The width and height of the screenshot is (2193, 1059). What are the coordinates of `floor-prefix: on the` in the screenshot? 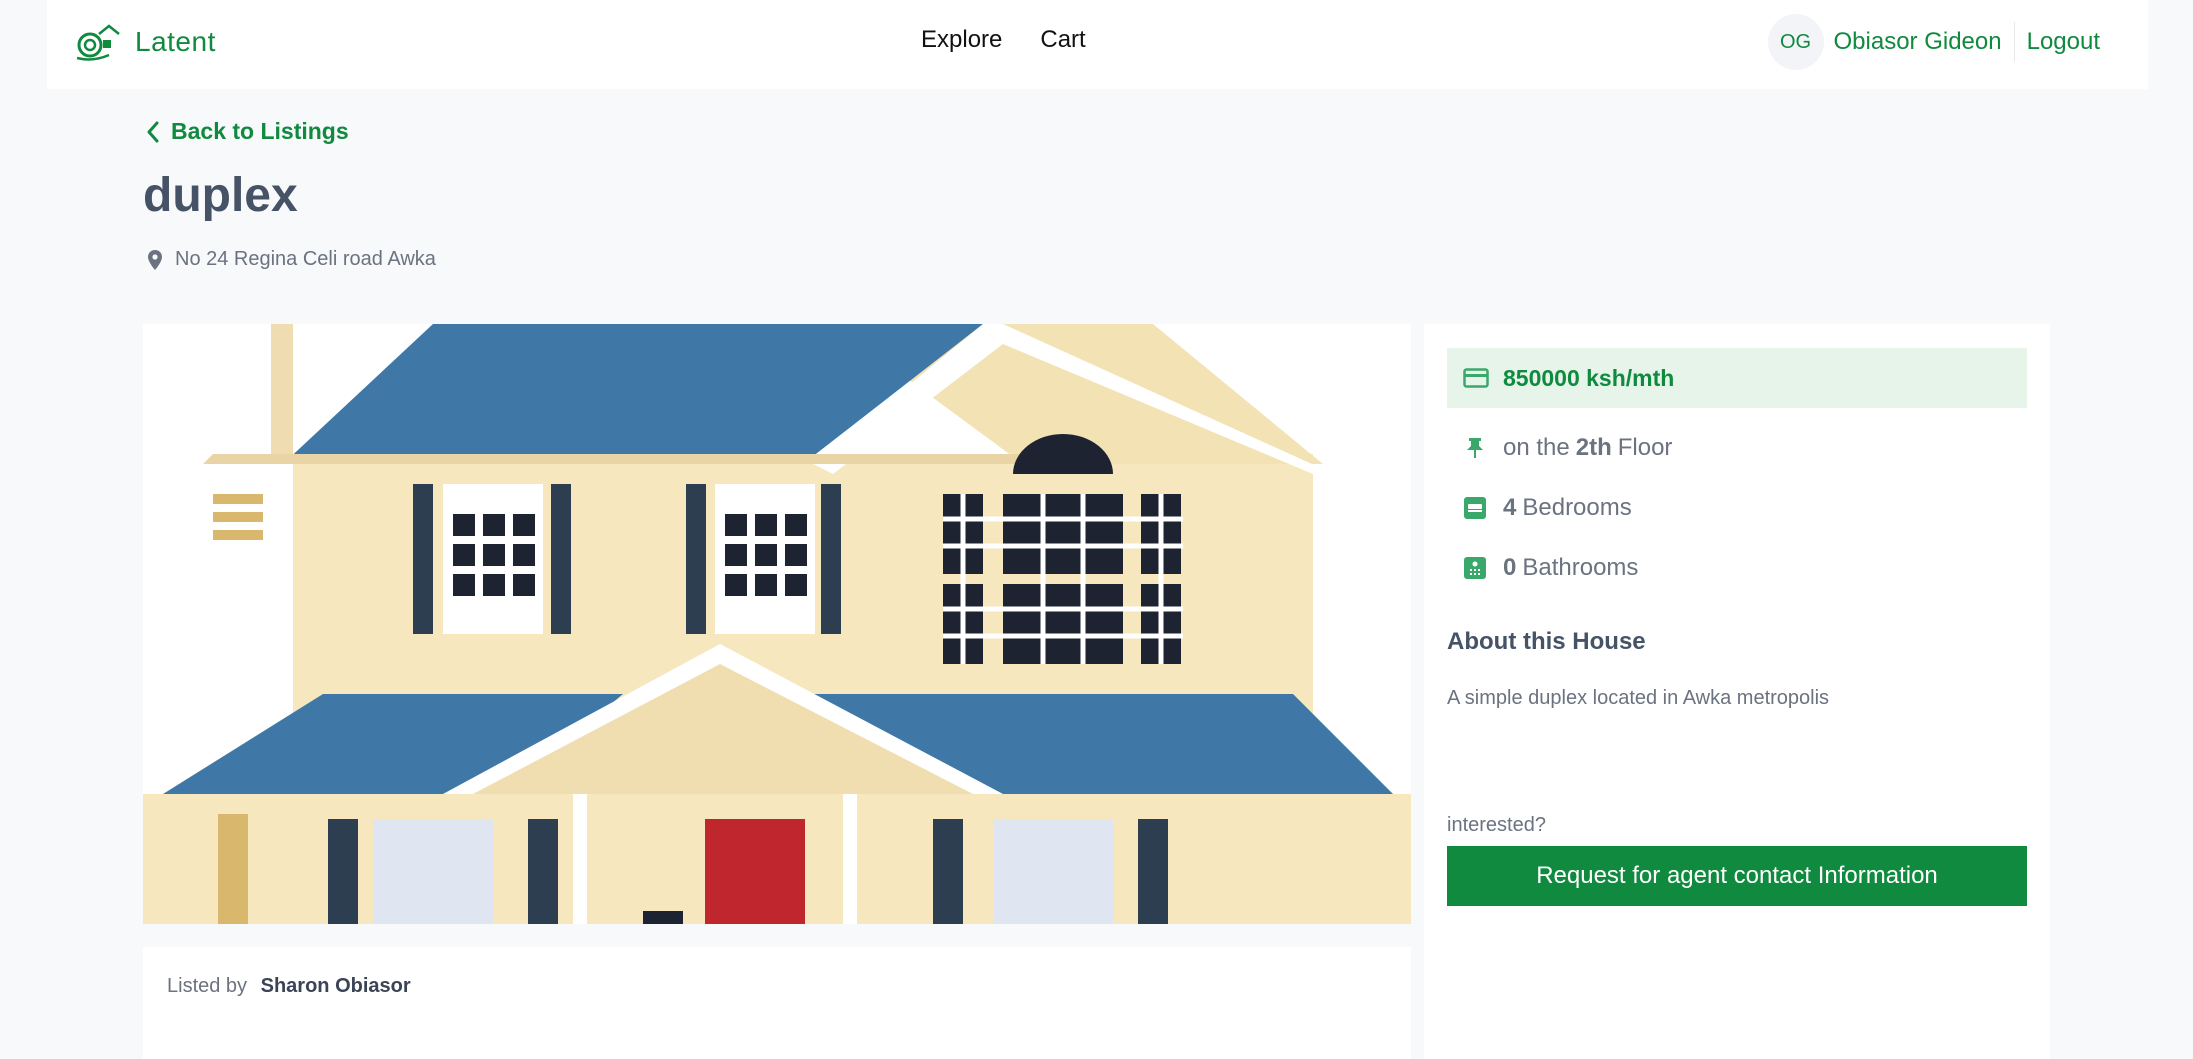 It's located at (1536, 447).